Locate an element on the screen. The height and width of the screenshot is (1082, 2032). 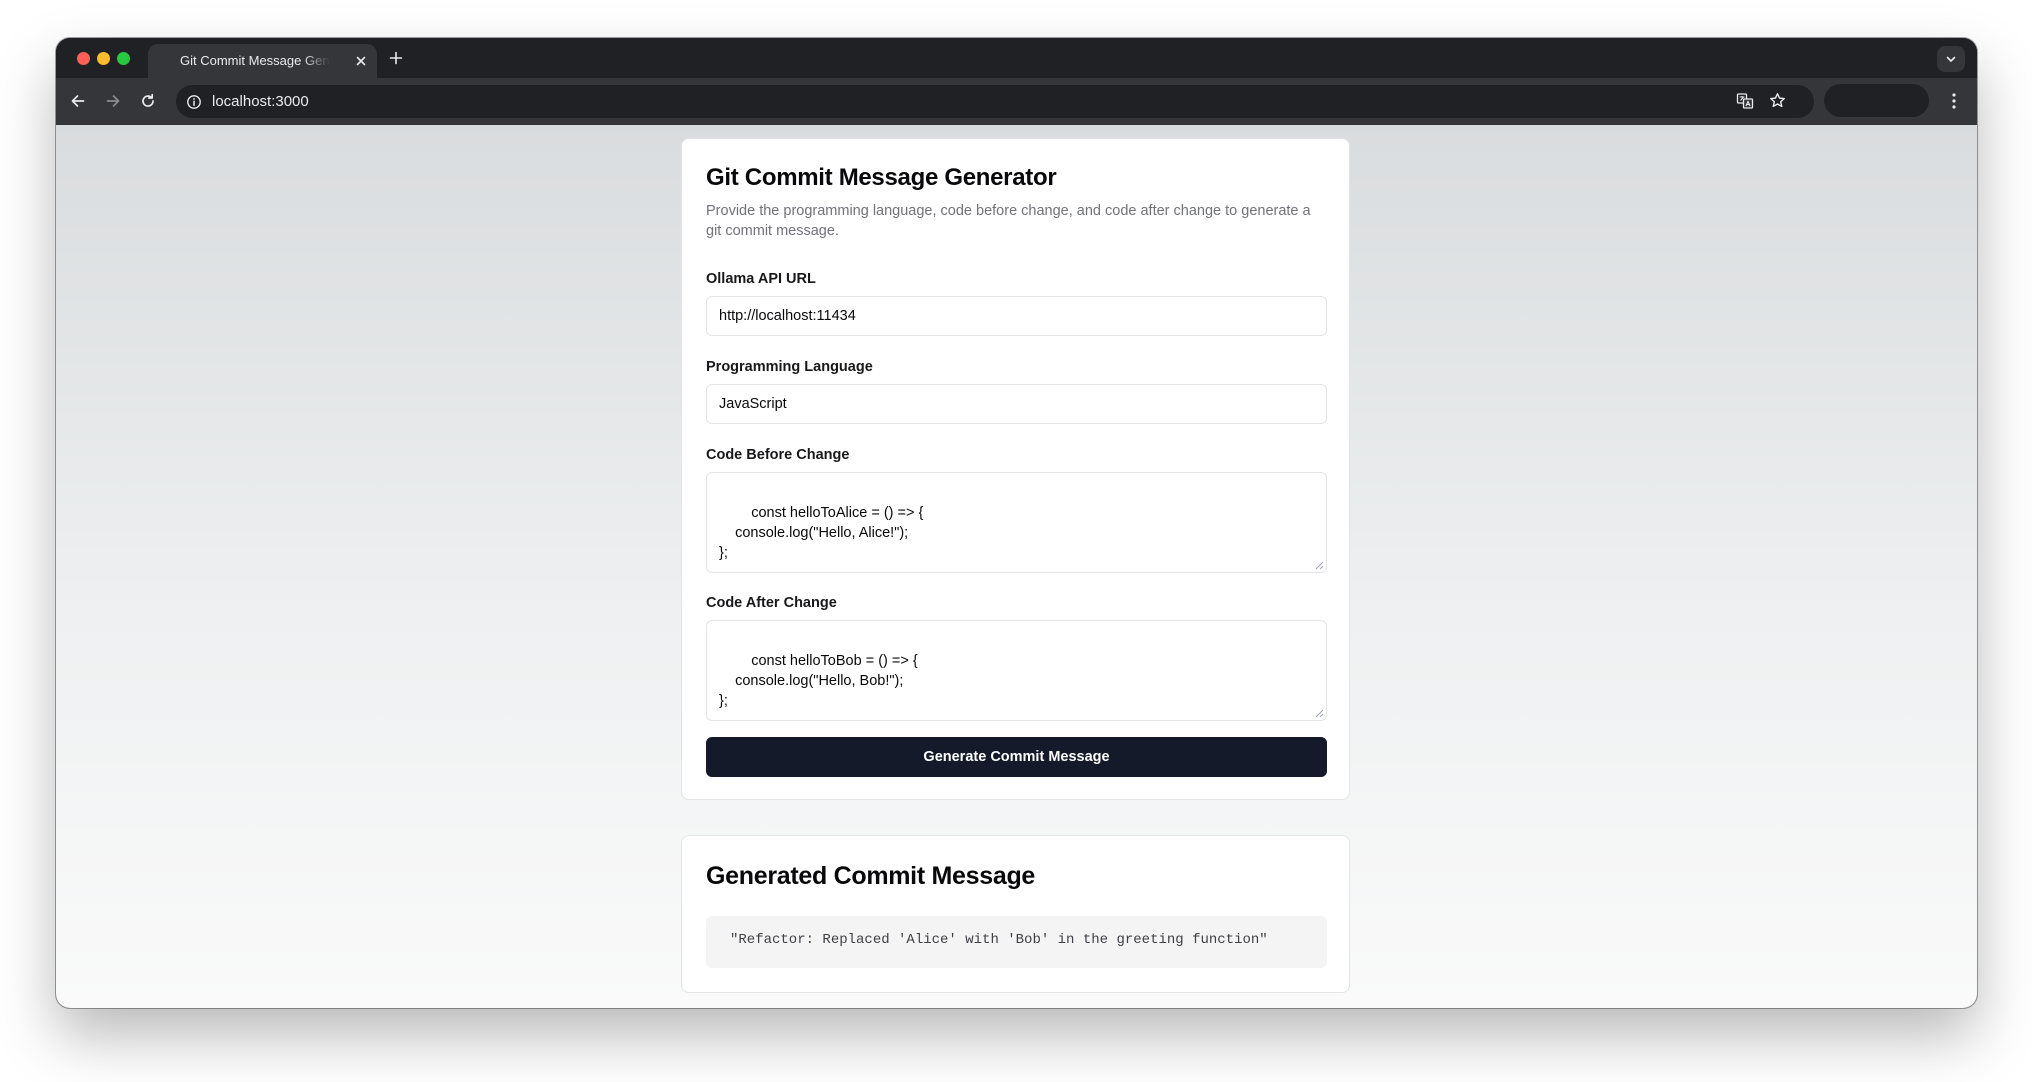
code-after-label: Code After Change is located at coordinates (771, 603).